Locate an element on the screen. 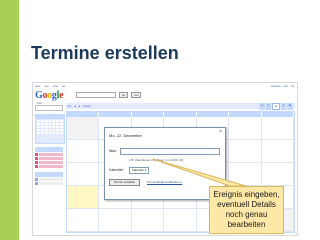 The height and width of the screenshot is (240, 320). what-label: Was: is located at coordinates (113, 151).